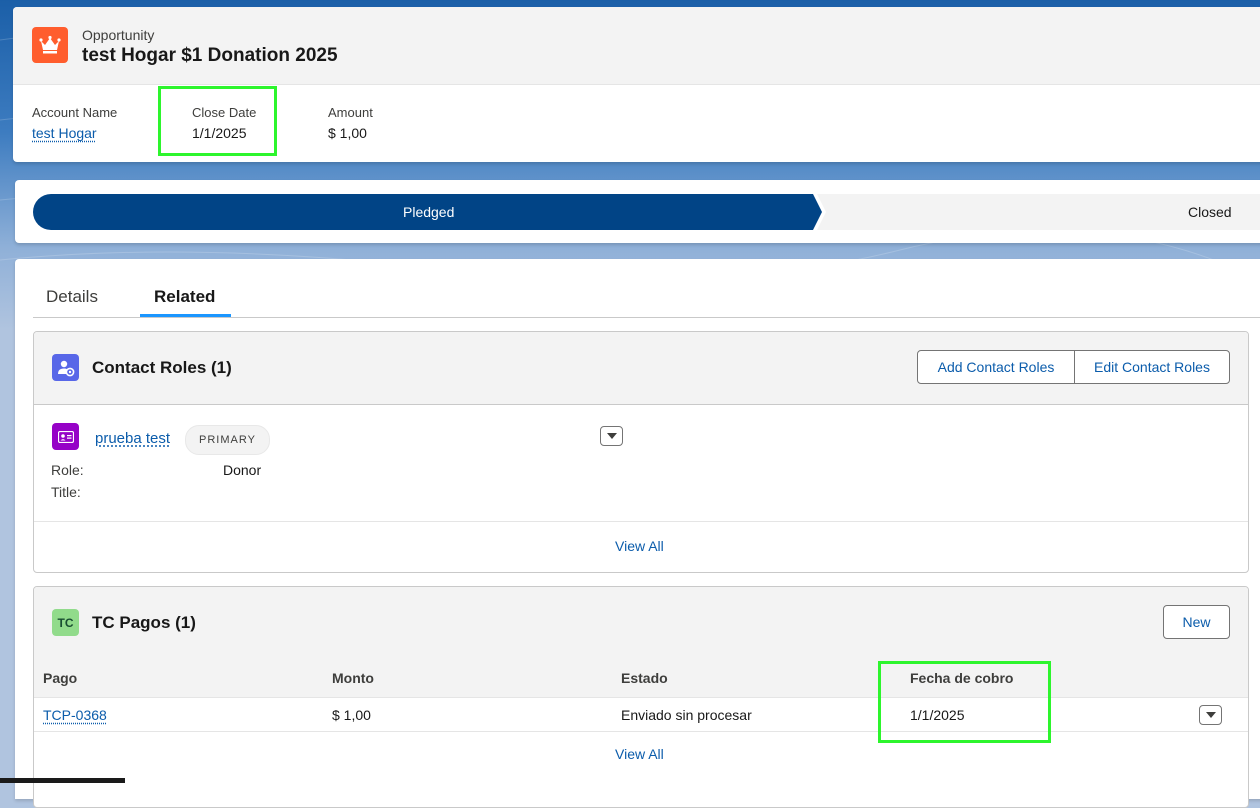  What do you see at coordinates (1152, 367) in the screenshot?
I see `edit-contact-roles-button: Edit Contact Roles` at bounding box center [1152, 367].